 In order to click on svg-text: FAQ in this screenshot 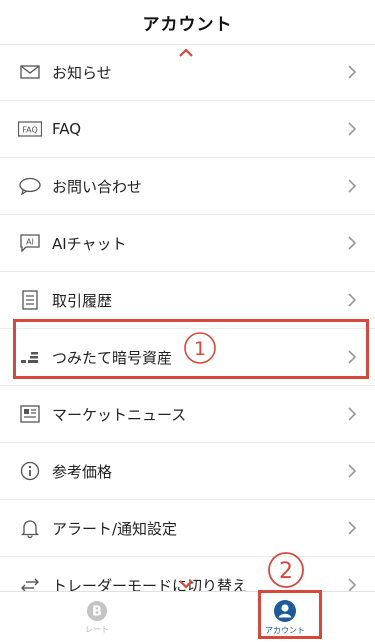, I will do `click(30, 130)`.